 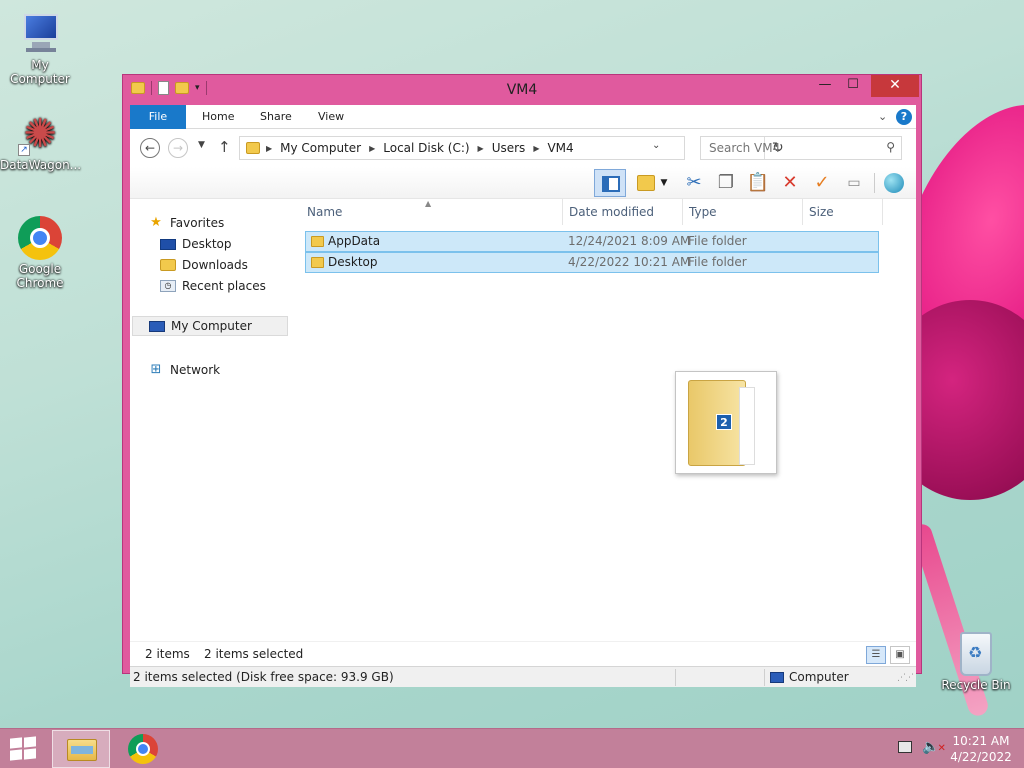 I want to click on tab-home: Home, so click(x=218, y=117).